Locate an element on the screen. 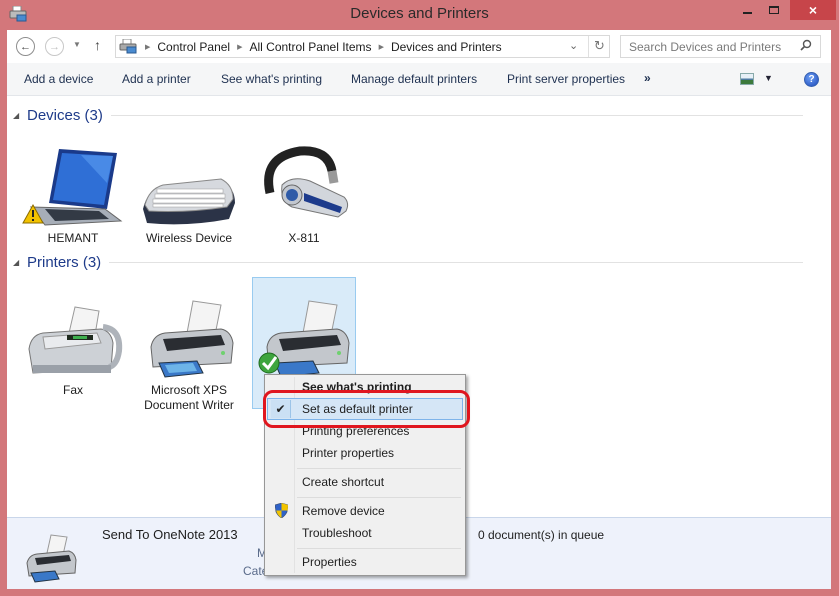 The image size is (839, 596). keyboard-icon is located at coordinates (189, 201).